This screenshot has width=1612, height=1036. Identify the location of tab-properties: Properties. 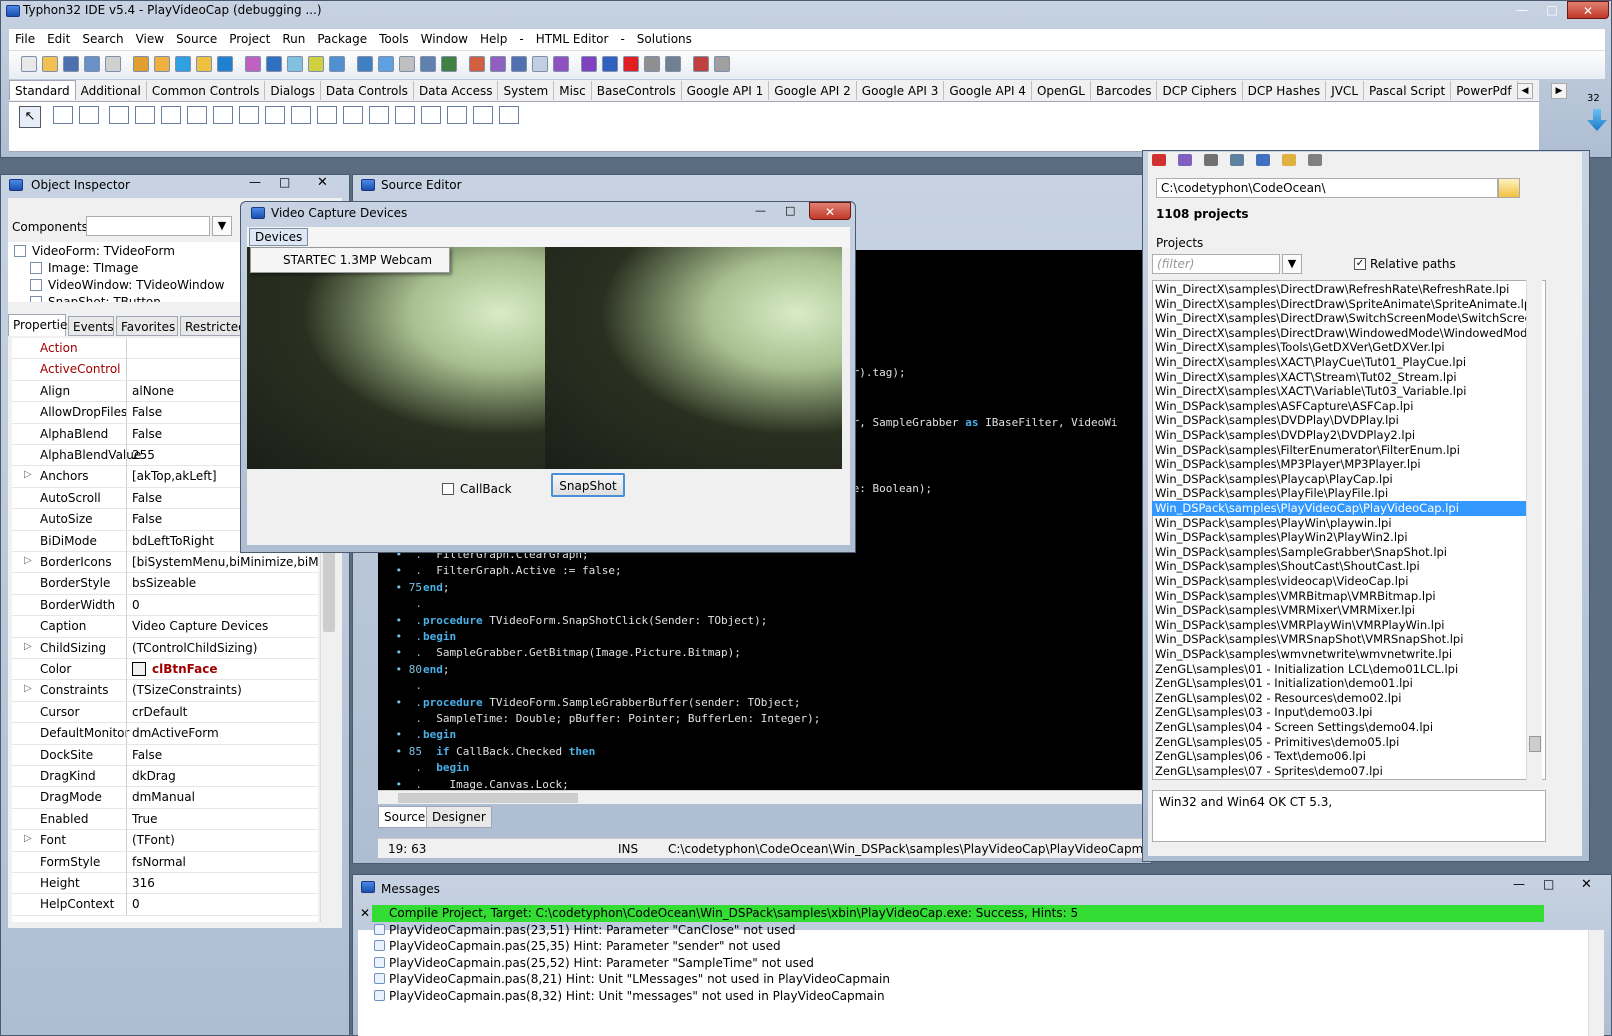
(41, 325).